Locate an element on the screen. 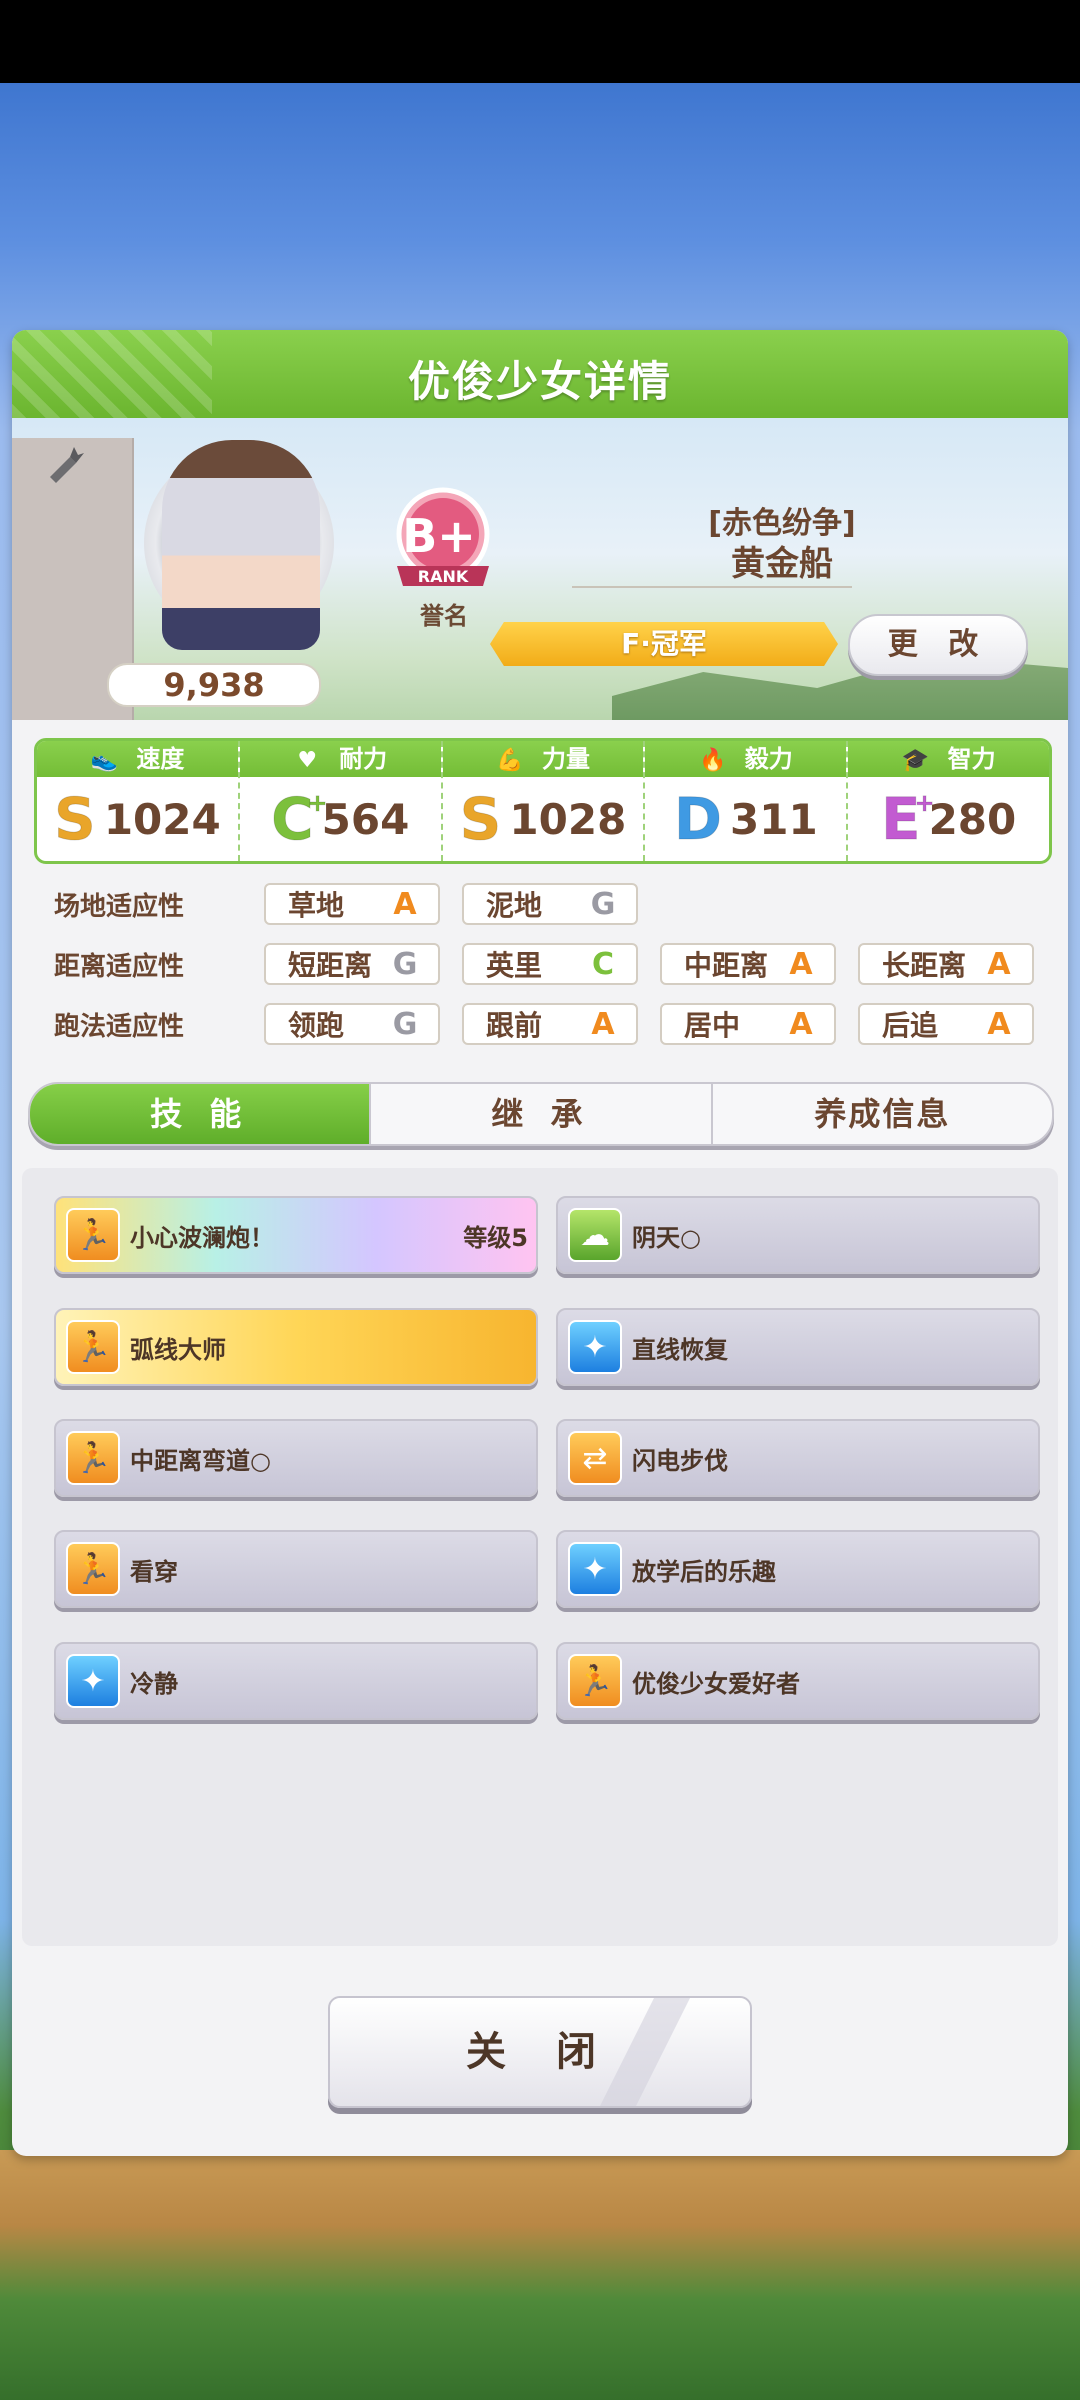  background-scenery is located at coordinates (540, 2275).